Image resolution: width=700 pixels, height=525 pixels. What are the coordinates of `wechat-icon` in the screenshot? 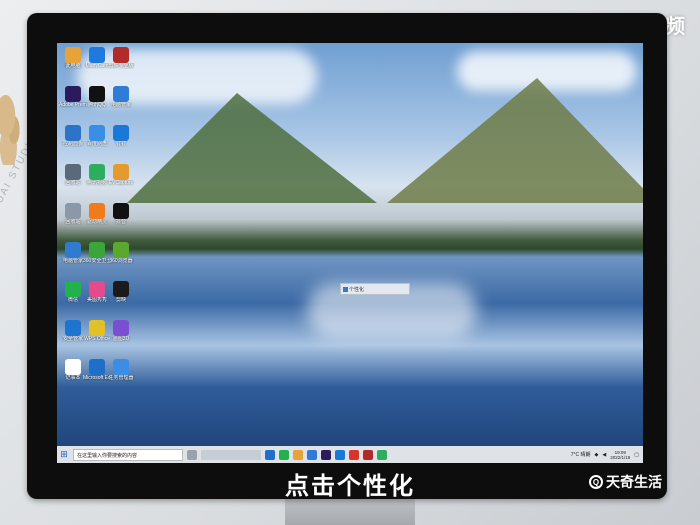 It's located at (284, 454).